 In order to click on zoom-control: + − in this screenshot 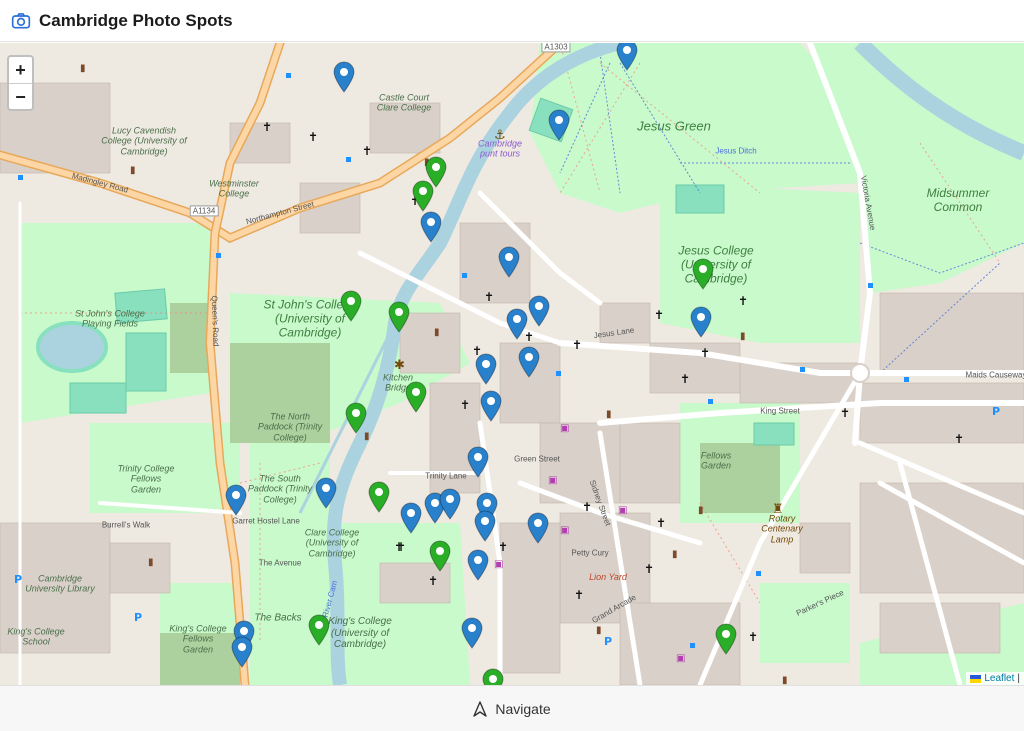, I will do `click(20, 83)`.